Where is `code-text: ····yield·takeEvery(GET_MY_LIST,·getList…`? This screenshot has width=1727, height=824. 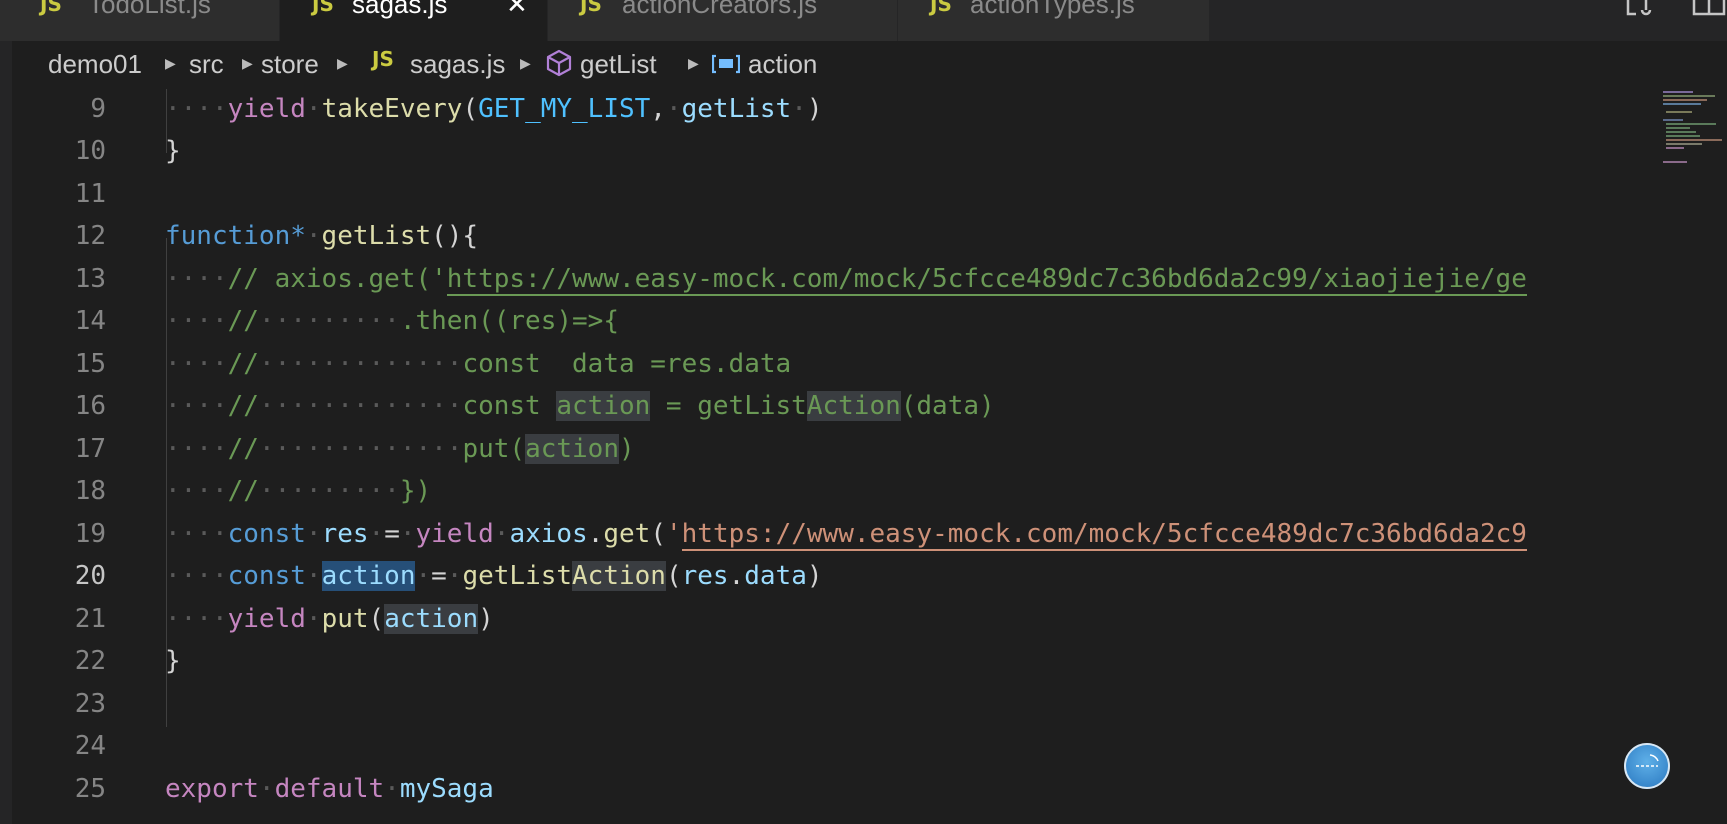
code-text: ····yield·takeEvery(GET_MY_LIST,·getList… is located at coordinates (494, 109).